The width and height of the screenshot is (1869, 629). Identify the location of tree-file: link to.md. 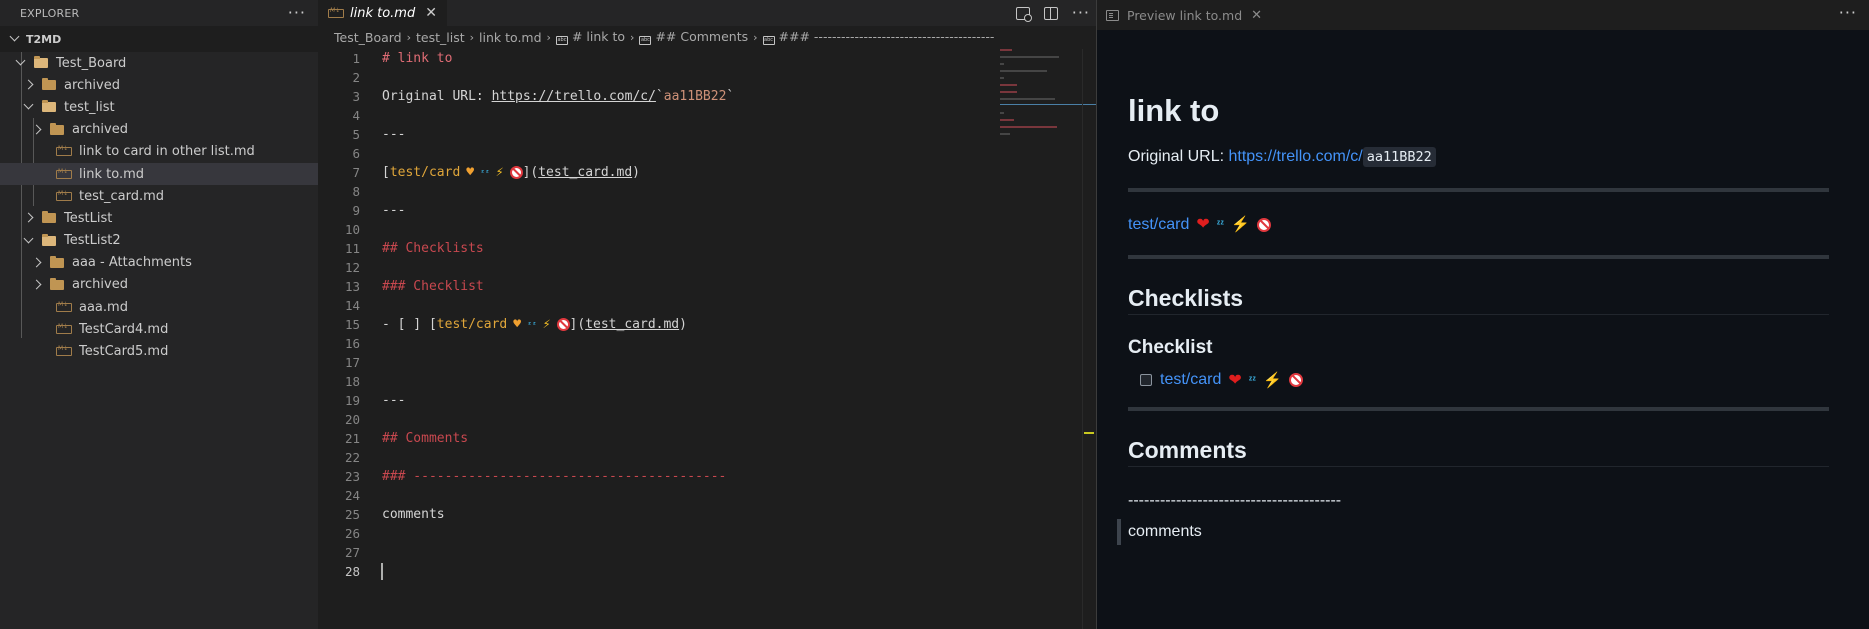
(159, 174).